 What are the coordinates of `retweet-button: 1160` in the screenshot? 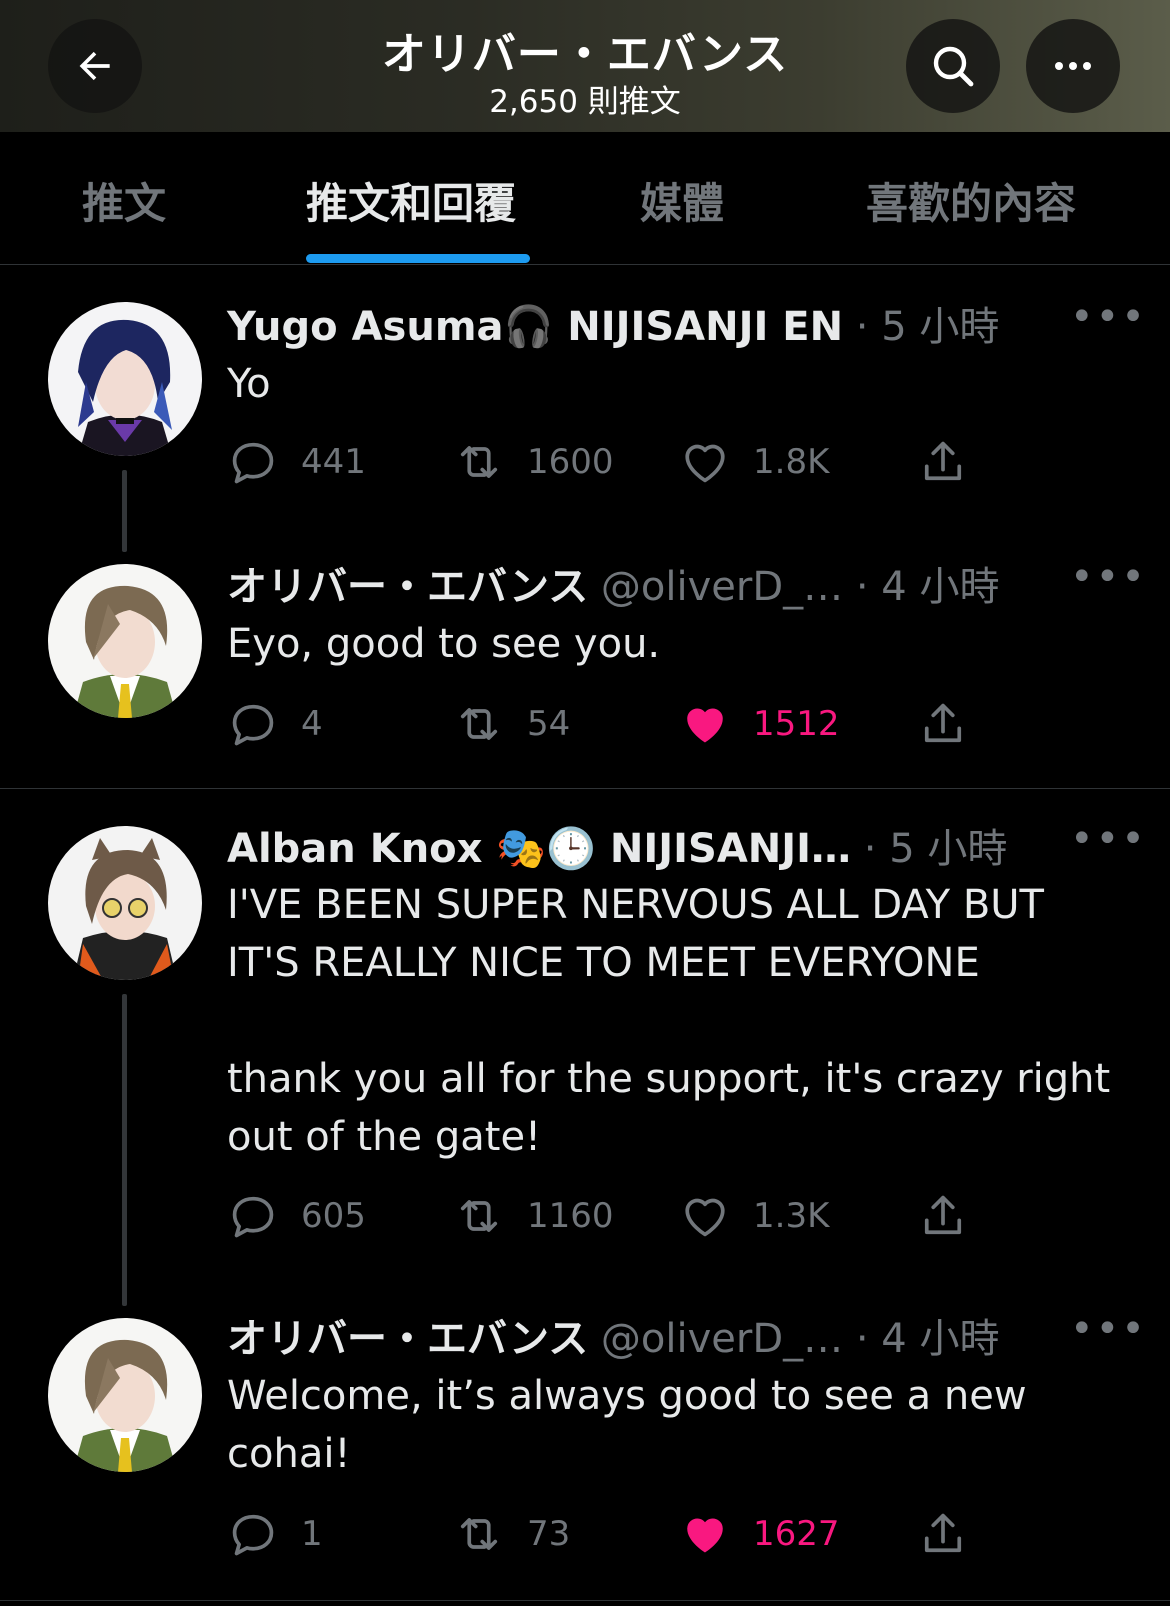 It's located at (533, 1216).